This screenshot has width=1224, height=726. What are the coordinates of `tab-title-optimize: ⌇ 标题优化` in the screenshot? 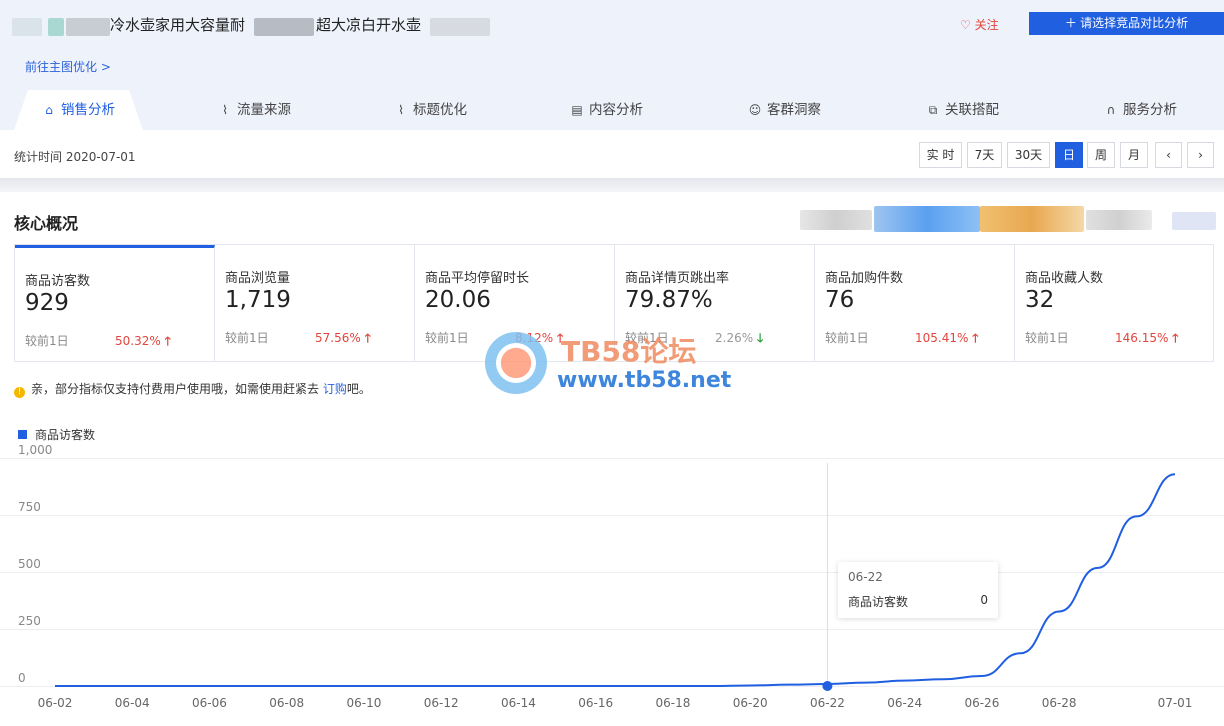 It's located at (430, 110).